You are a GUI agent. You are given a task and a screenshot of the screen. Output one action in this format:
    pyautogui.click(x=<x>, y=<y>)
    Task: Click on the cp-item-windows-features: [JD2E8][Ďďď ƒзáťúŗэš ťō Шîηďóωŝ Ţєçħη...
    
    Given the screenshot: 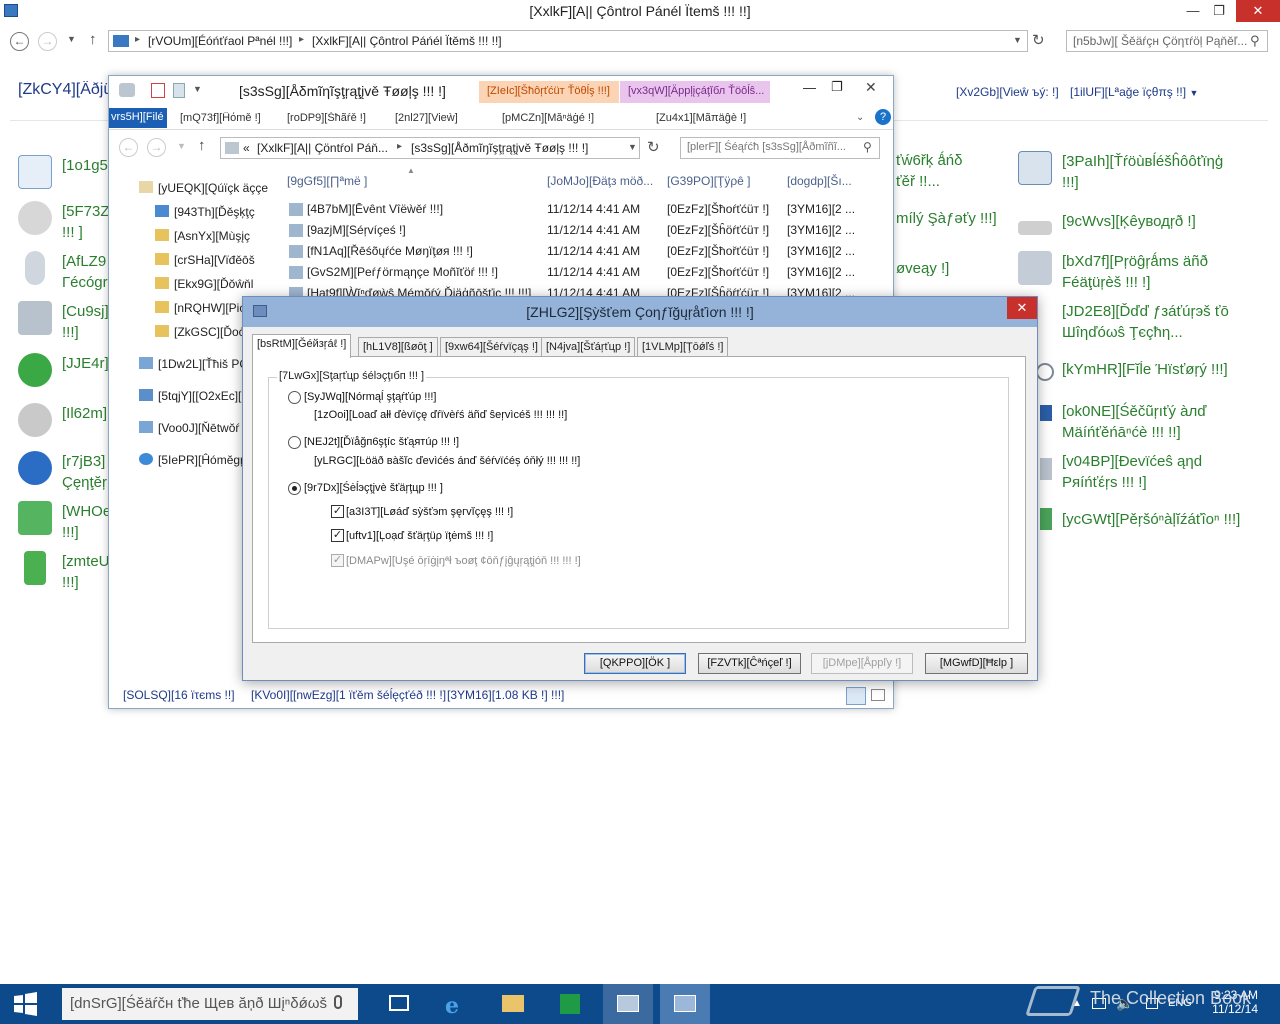 What is the action you would take?
    pyautogui.click(x=1145, y=322)
    